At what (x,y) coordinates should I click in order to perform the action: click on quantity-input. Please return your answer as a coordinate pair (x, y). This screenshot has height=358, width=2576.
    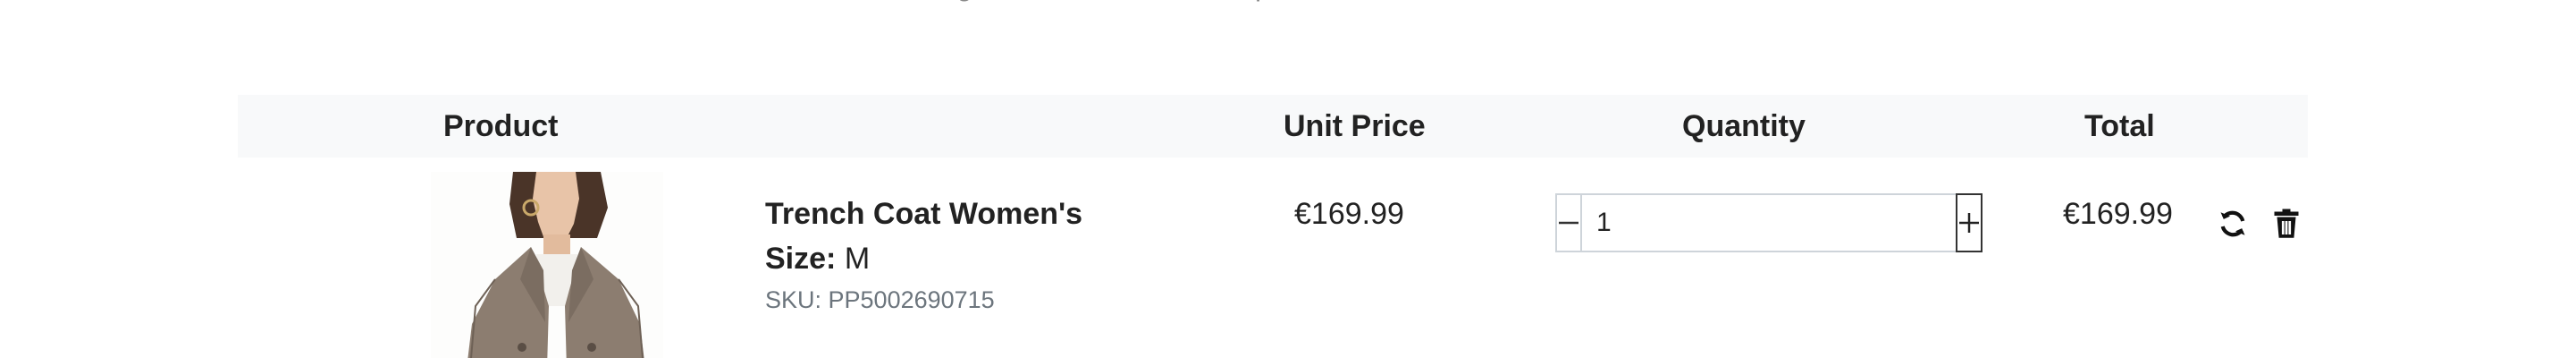
    Looking at the image, I should click on (1769, 222).